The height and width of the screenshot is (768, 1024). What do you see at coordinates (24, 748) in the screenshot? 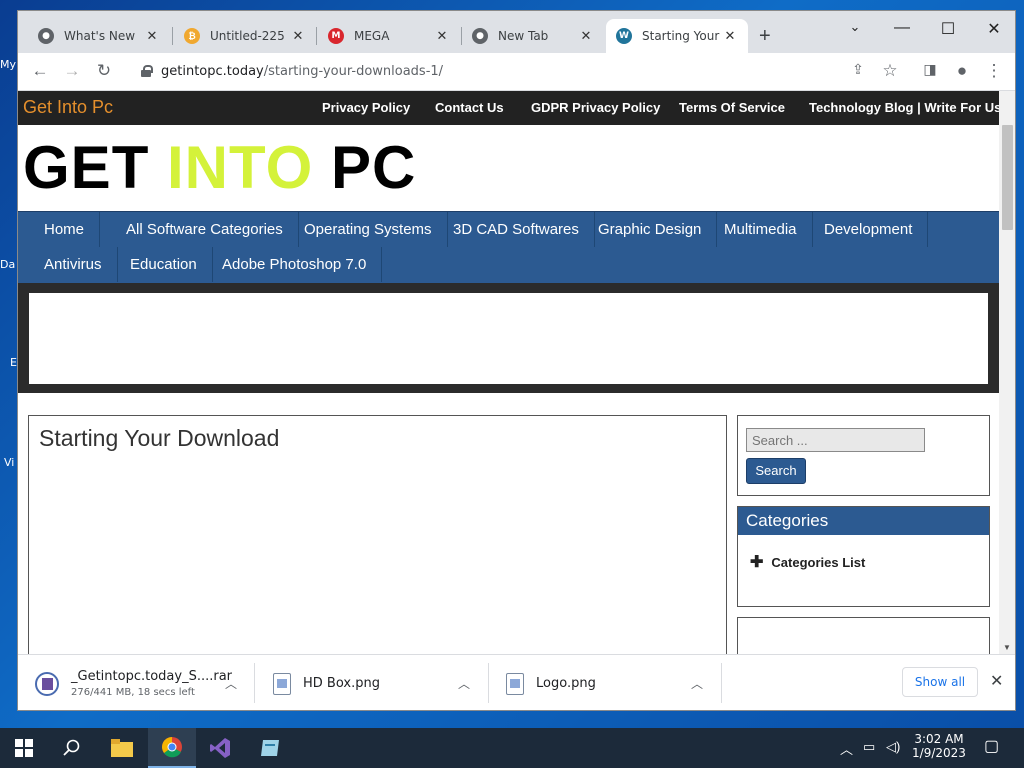
I see `start-button` at bounding box center [24, 748].